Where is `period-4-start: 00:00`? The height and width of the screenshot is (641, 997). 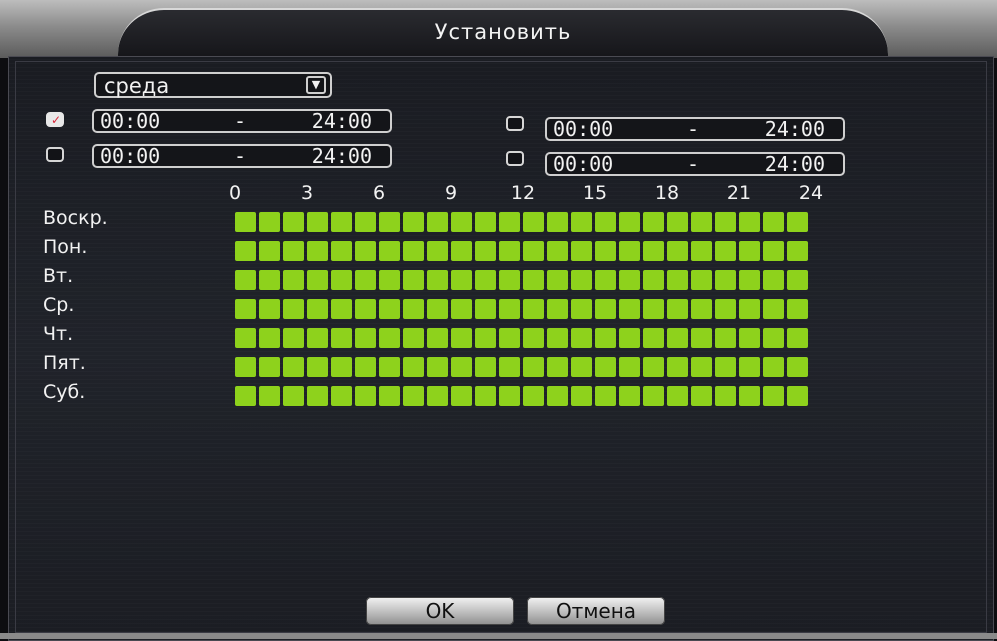
period-4-start: 00:00 is located at coordinates (583, 164).